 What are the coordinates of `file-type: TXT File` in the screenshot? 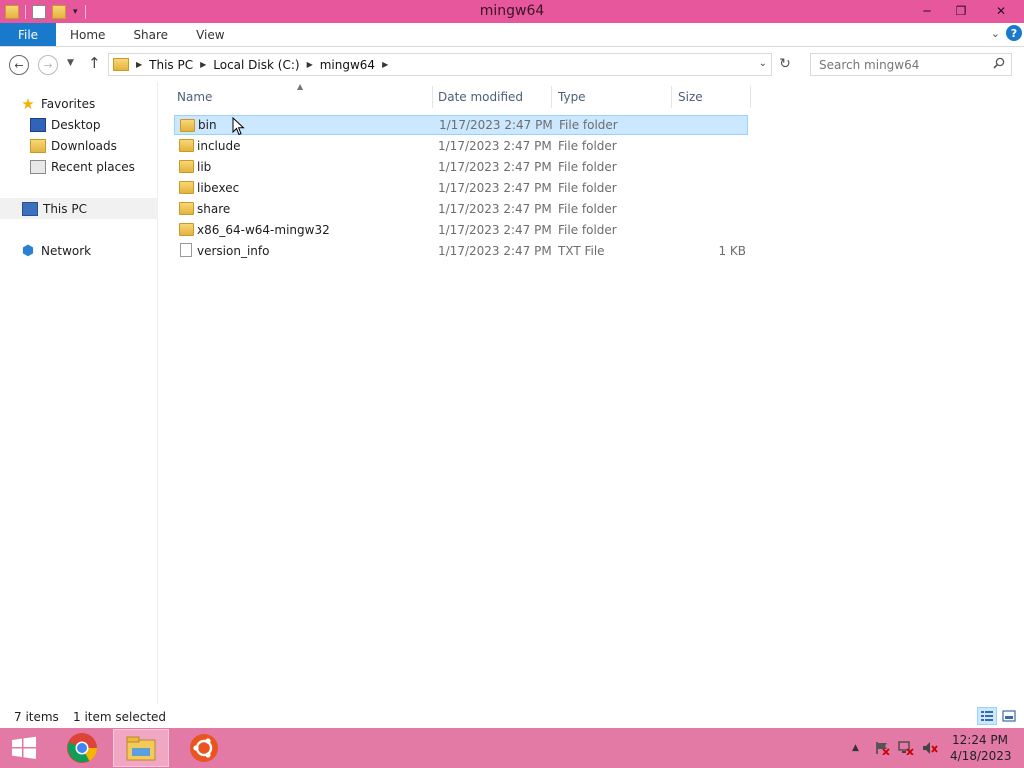 It's located at (581, 251).